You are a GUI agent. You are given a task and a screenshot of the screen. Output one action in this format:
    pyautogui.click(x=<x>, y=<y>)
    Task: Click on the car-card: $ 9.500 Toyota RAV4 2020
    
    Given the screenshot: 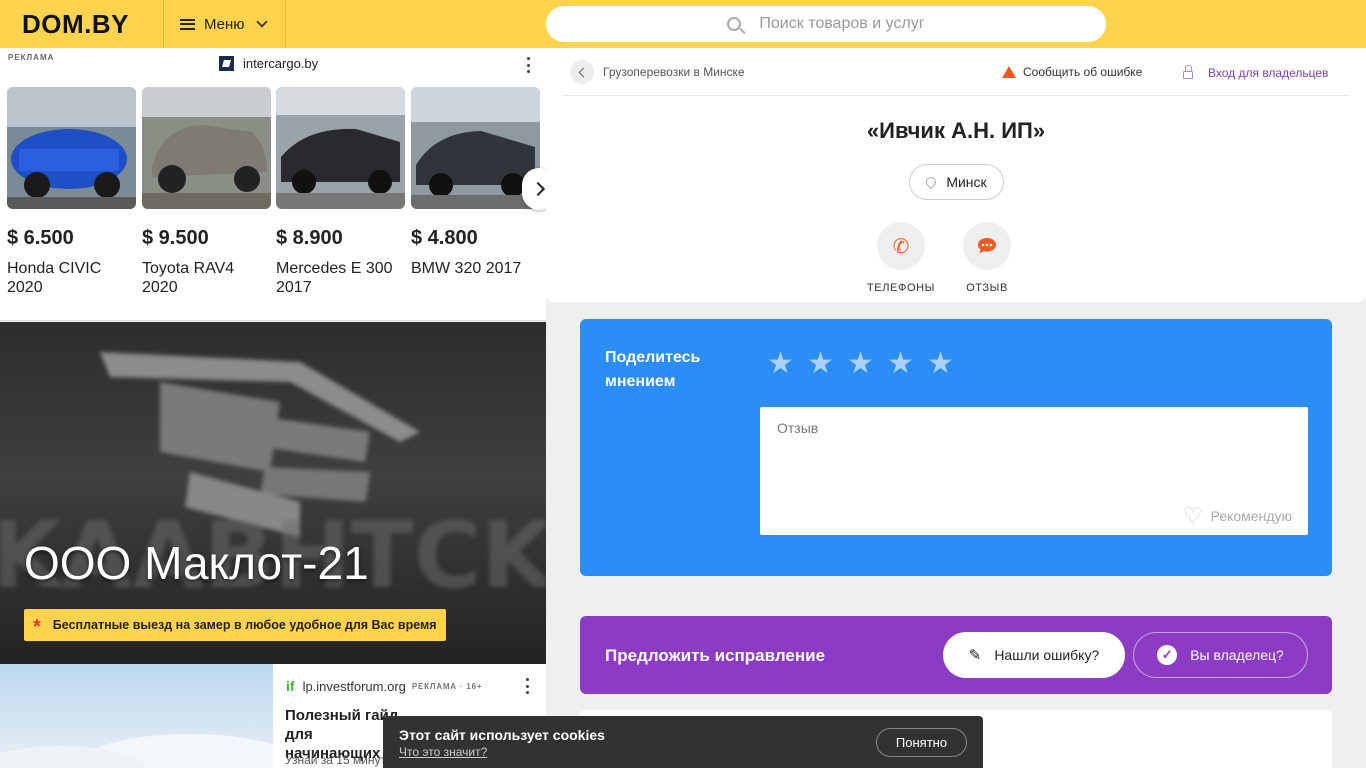 What is the action you would take?
    pyautogui.click(x=206, y=192)
    